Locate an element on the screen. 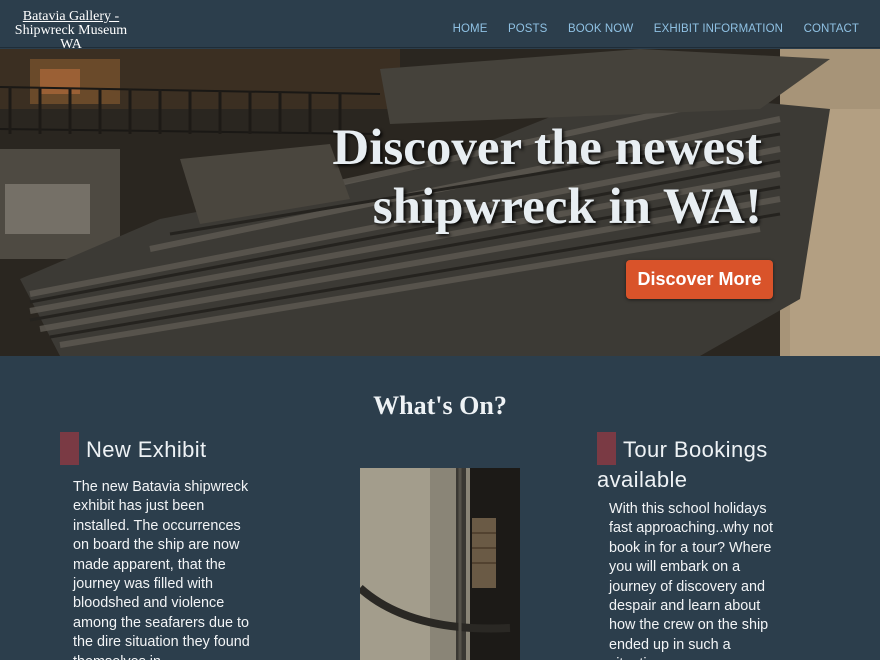 The height and width of the screenshot is (660, 880). new-exhibit-title: New Exhibit is located at coordinates (133, 448).